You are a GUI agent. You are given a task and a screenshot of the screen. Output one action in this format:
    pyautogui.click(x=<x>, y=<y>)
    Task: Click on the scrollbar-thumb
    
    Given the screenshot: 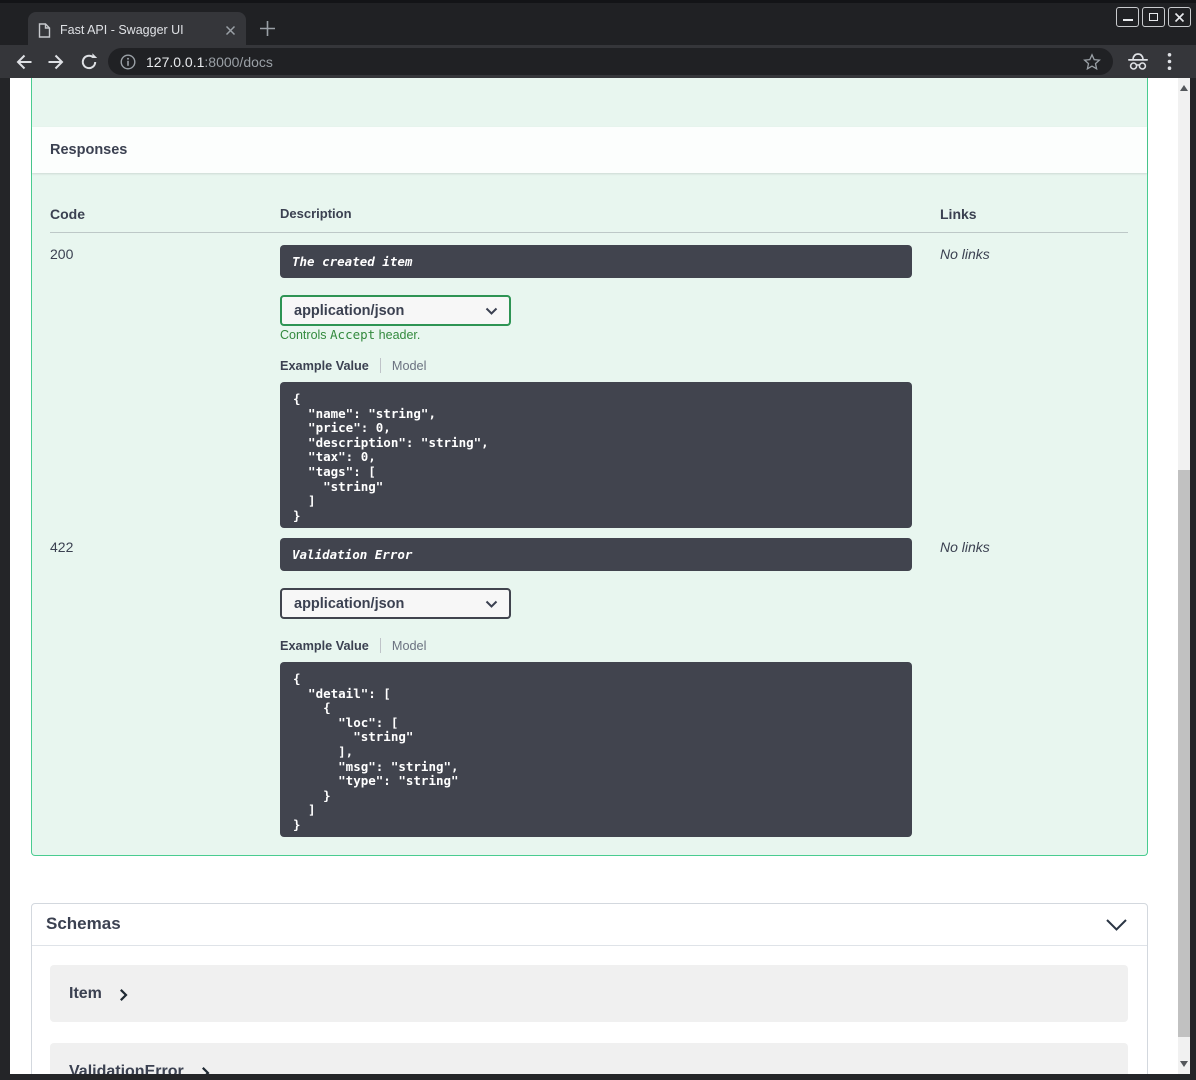 What is the action you would take?
    pyautogui.click(x=1184, y=753)
    